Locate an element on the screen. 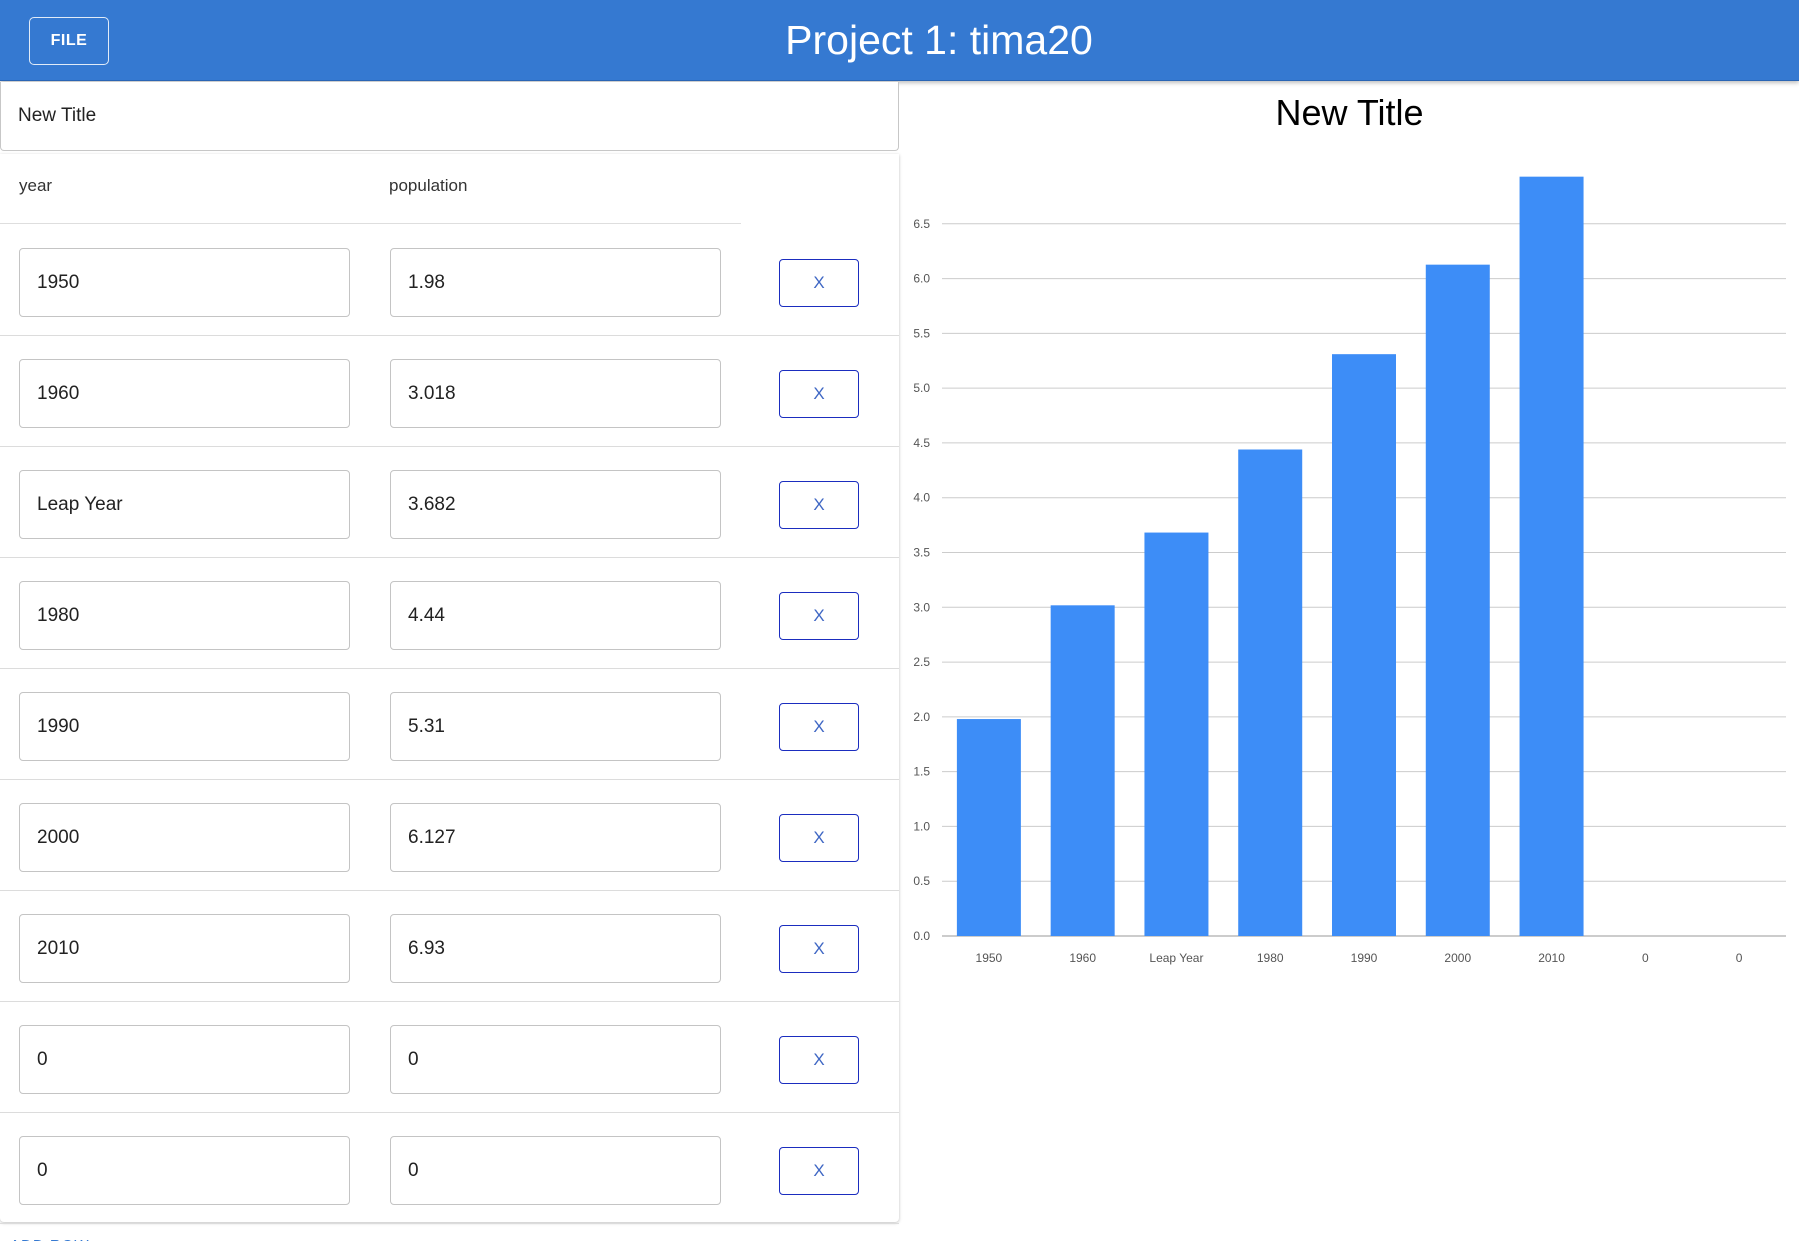  y-tick-label: 3.0 is located at coordinates (921, 607).